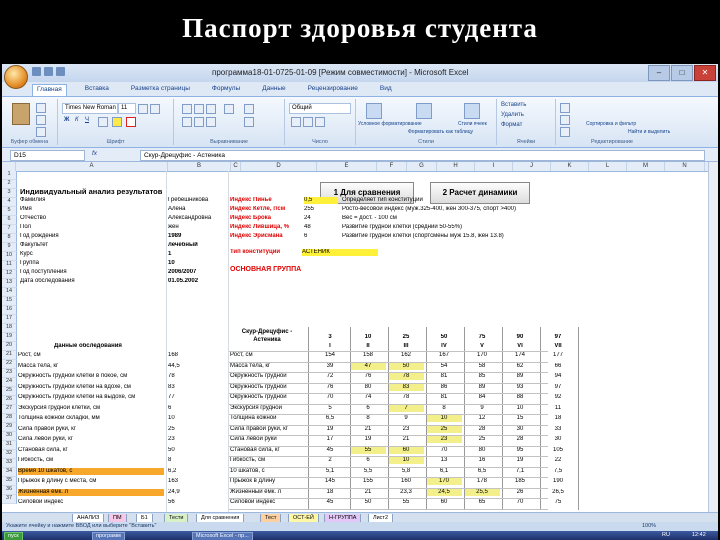 This screenshot has height=540, width=720. Describe the element at coordinates (41, 108) in the screenshot. I see `cut-icon` at that location.